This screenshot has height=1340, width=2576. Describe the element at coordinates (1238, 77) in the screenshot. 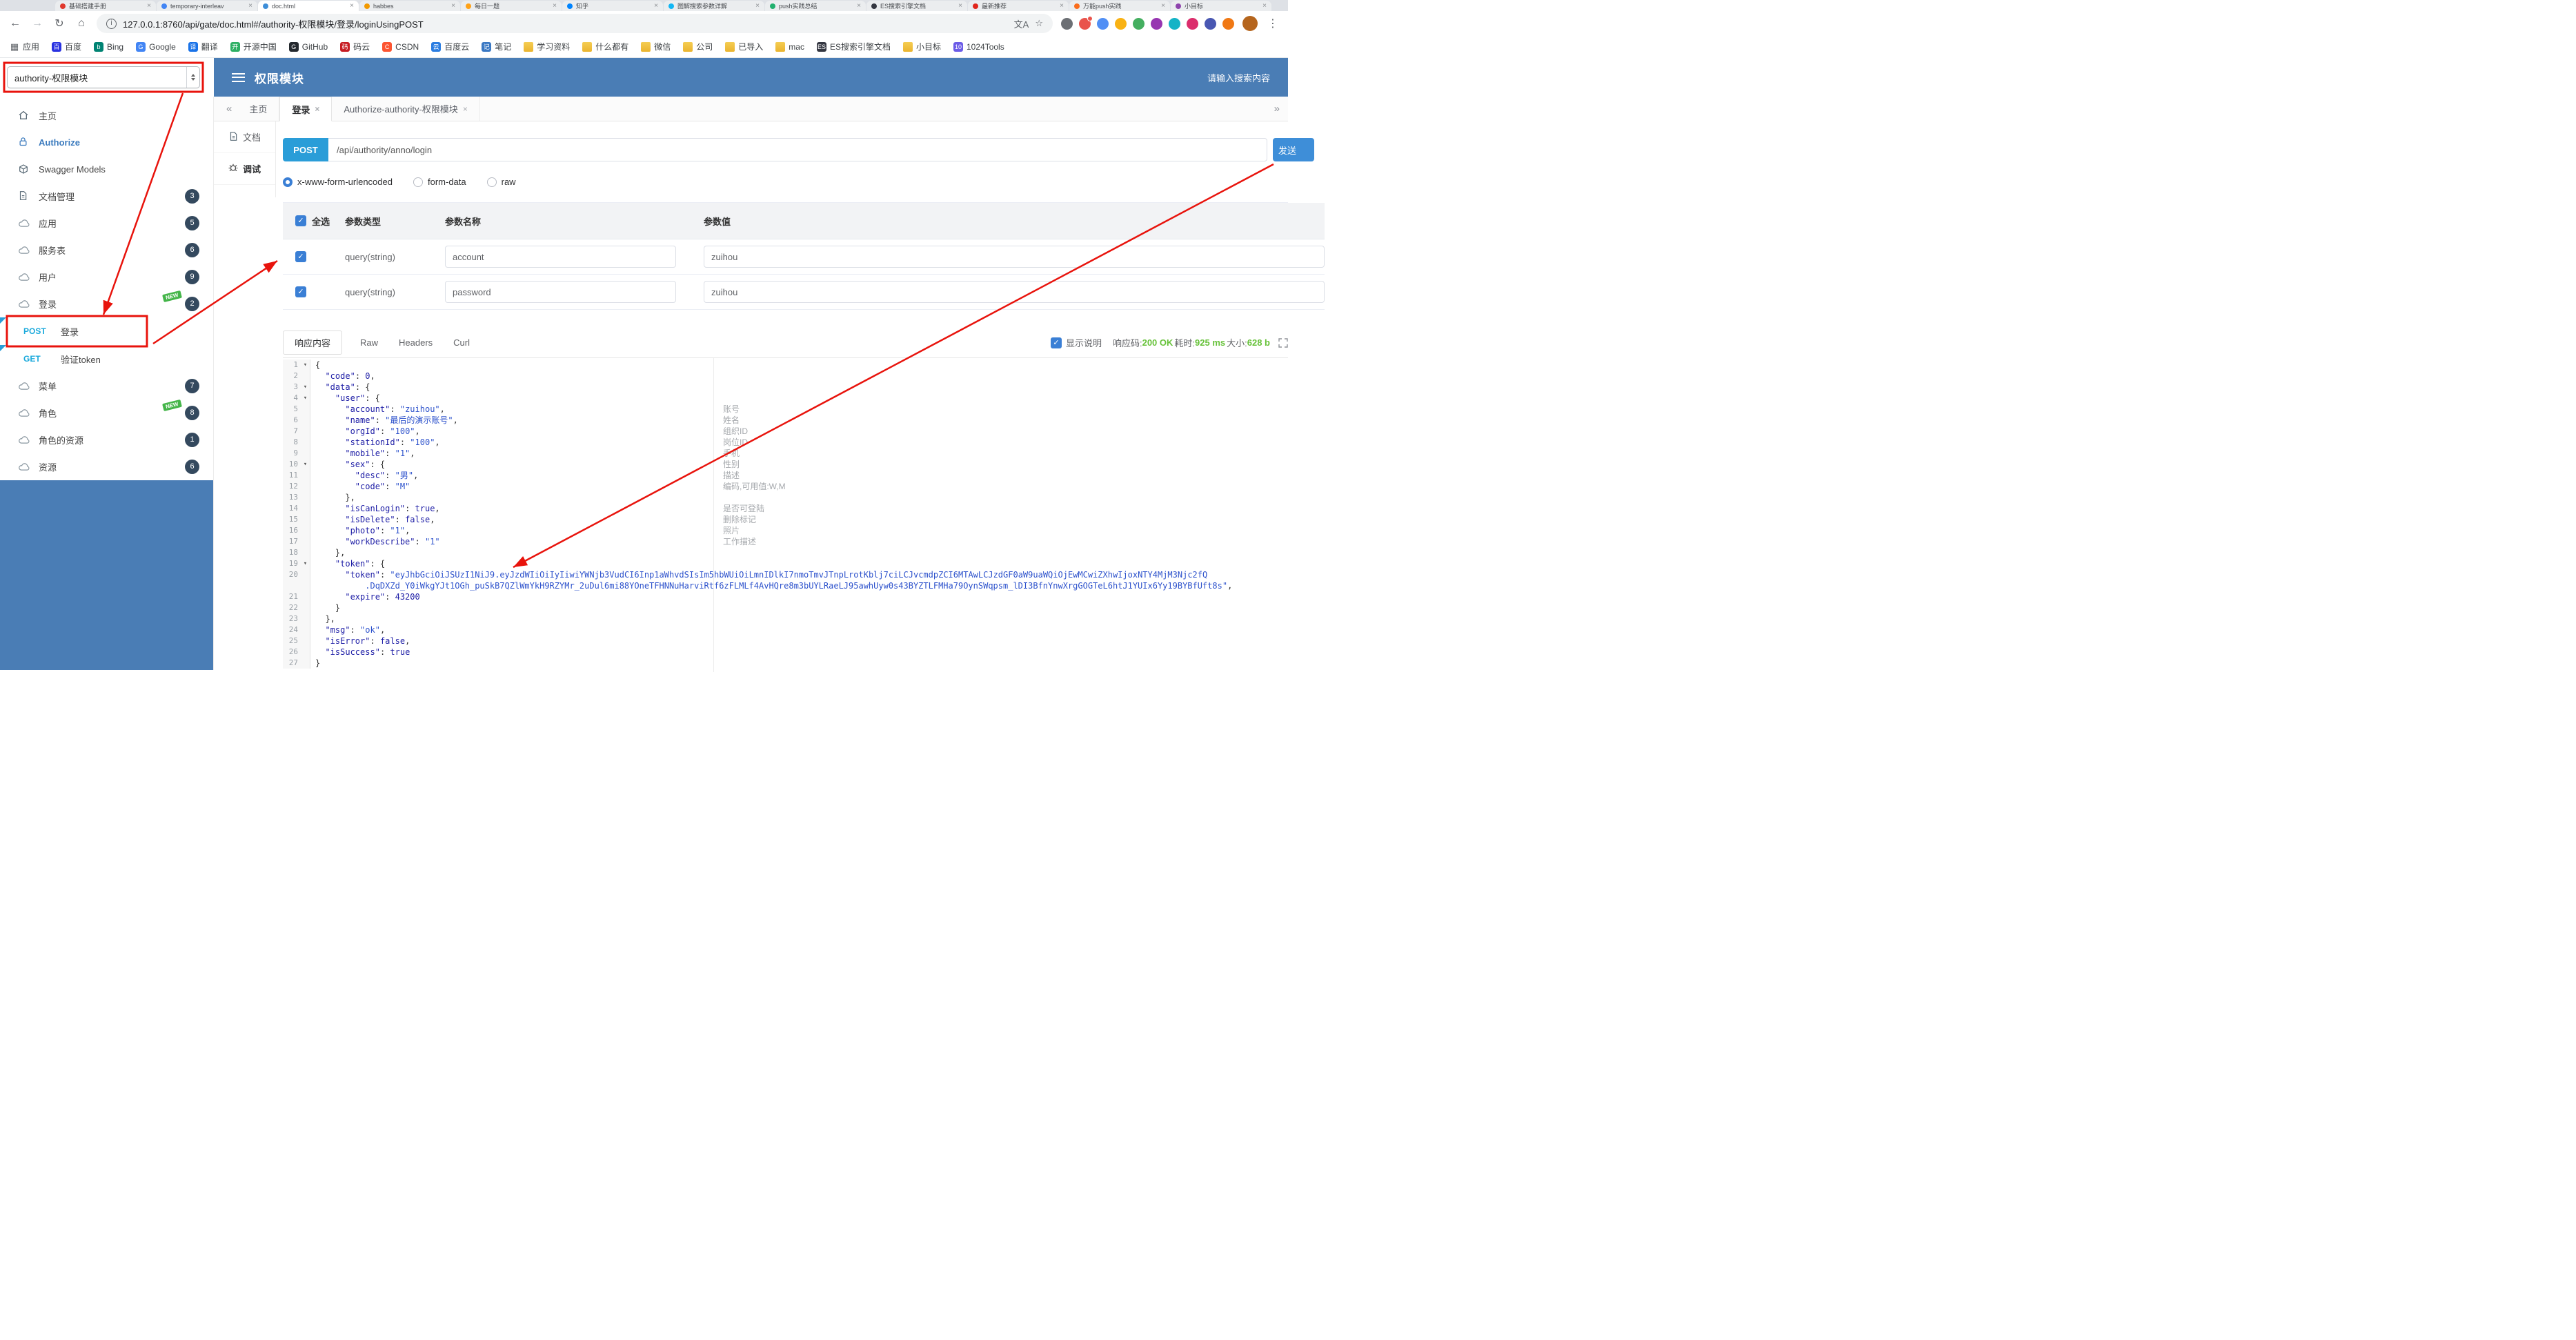

I see `header-search-input: 请输入搜索内容` at that location.